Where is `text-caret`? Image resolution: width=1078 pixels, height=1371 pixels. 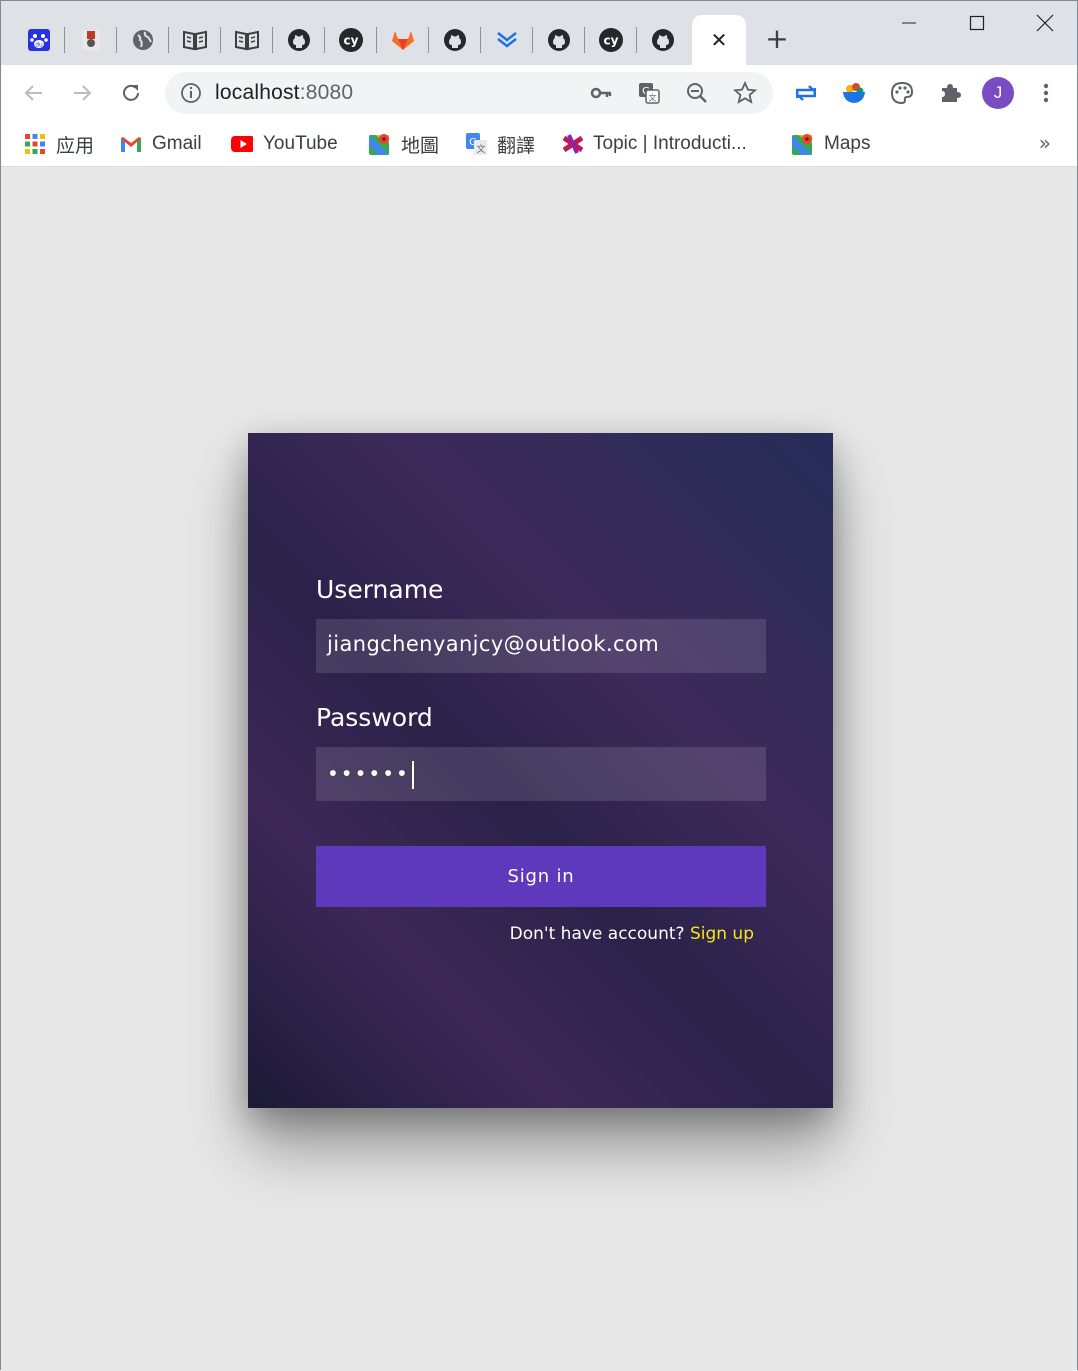 text-caret is located at coordinates (412, 775).